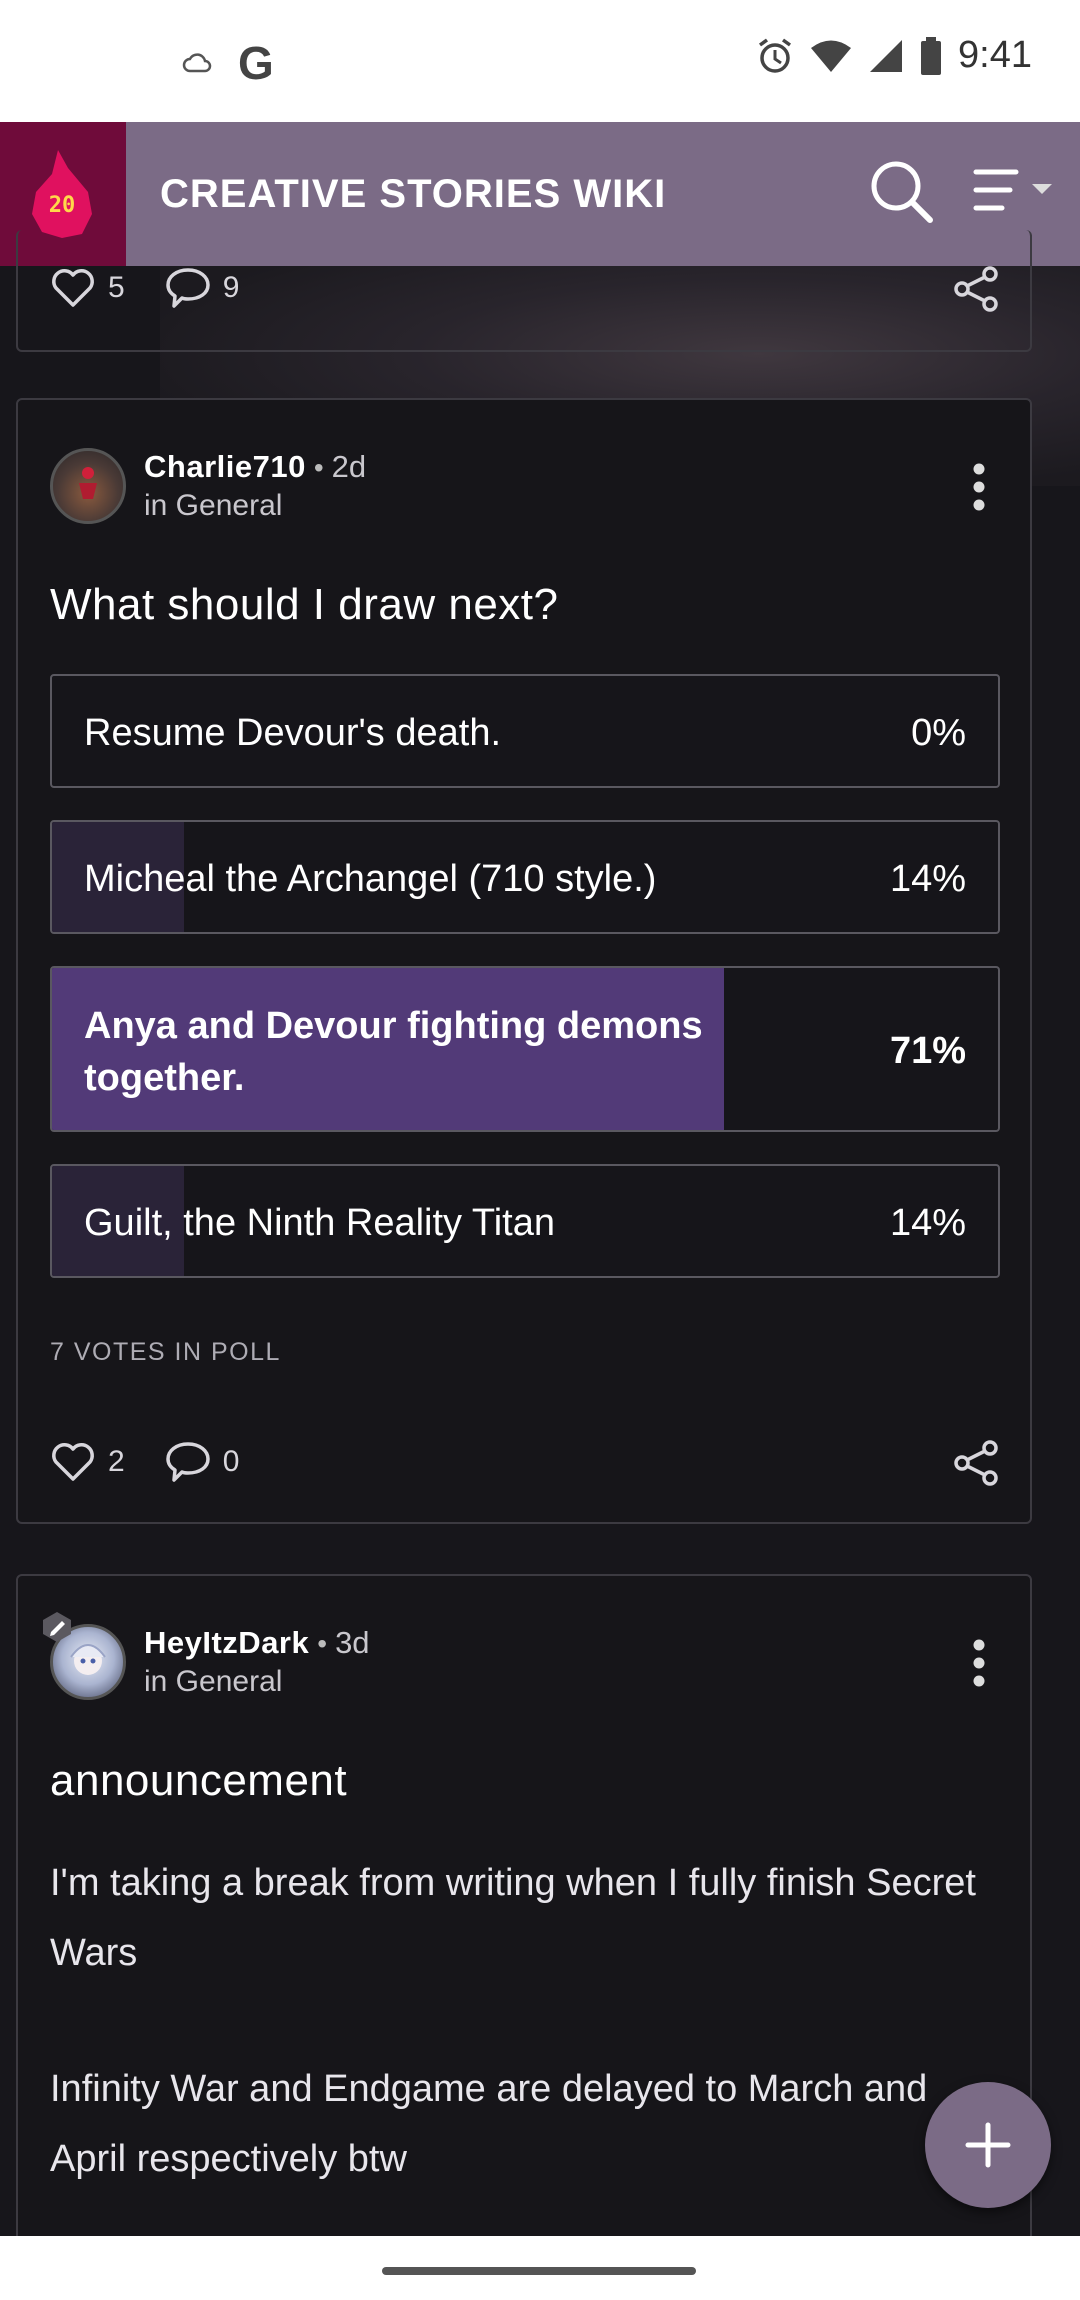  Describe the element at coordinates (995, 55) in the screenshot. I see `clock: 9:41` at that location.